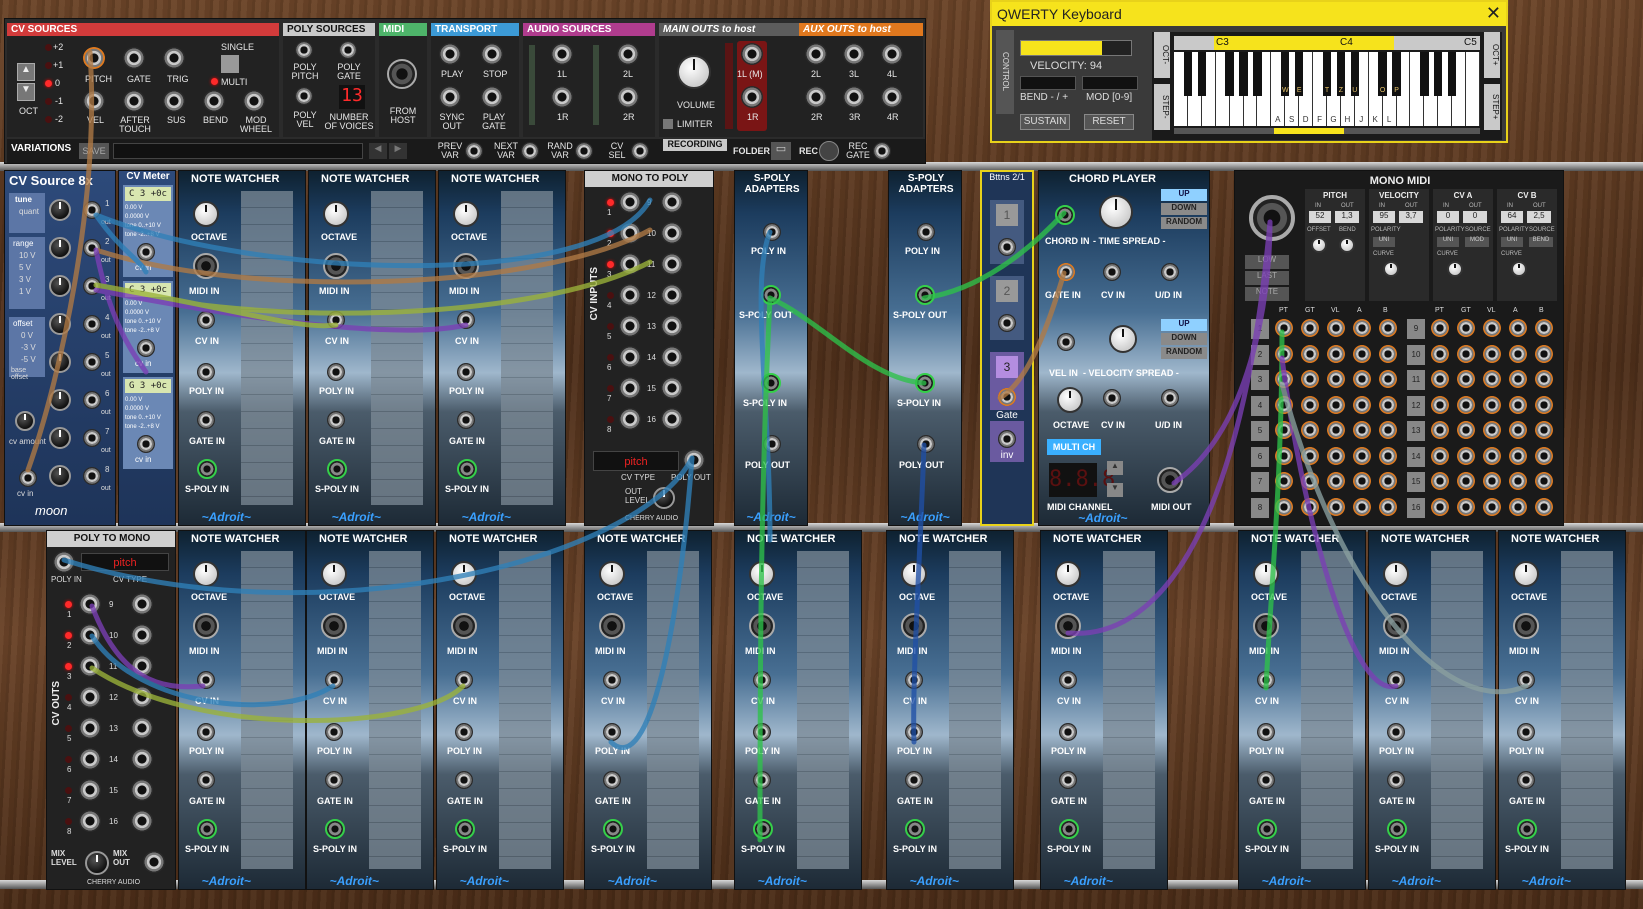  What do you see at coordinates (829, 151) in the screenshot?
I see `rec-button` at bounding box center [829, 151].